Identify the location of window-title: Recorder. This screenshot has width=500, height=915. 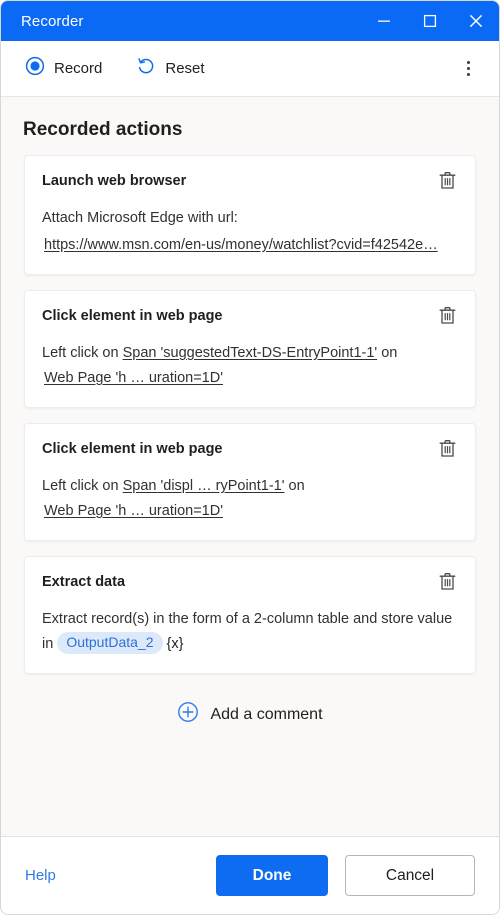
(52, 21).